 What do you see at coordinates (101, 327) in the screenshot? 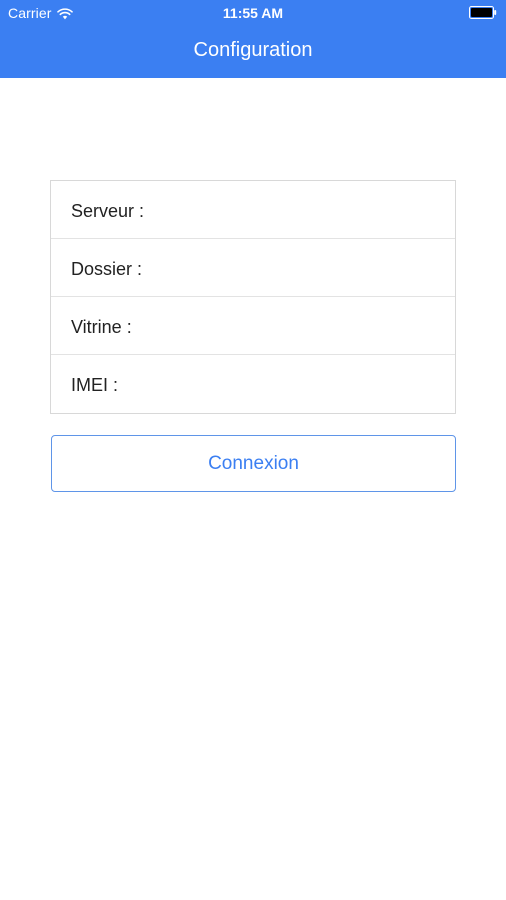
I see `storefront-label: Vitrine :` at bounding box center [101, 327].